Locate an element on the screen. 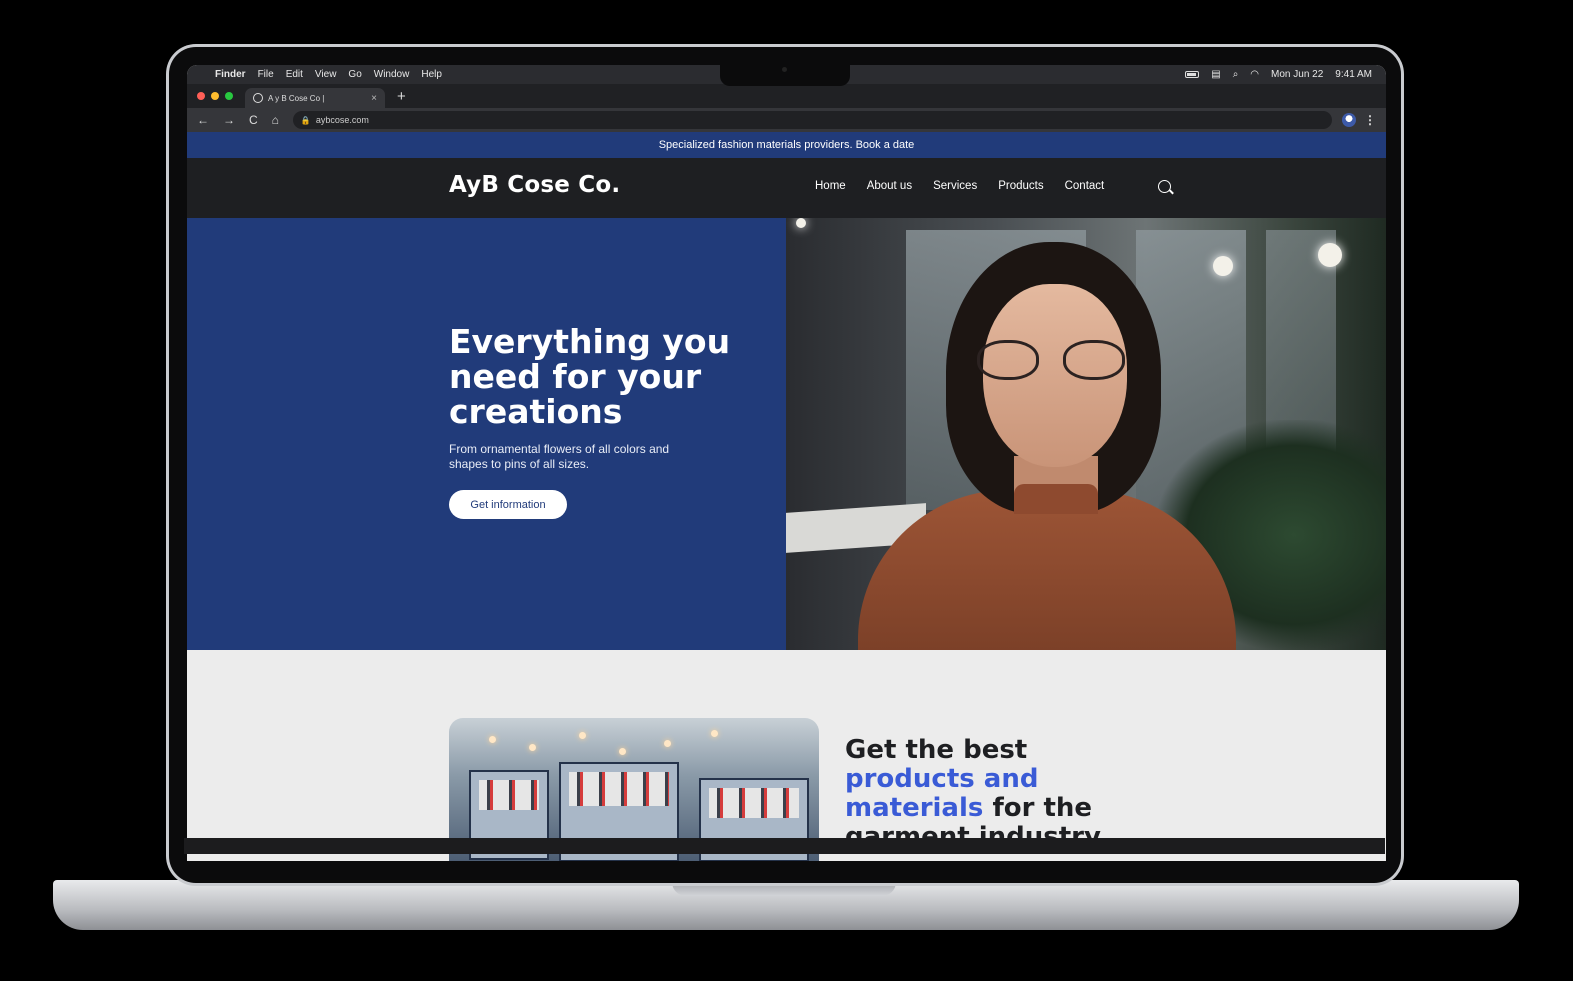  person-collar is located at coordinates (1056, 499).